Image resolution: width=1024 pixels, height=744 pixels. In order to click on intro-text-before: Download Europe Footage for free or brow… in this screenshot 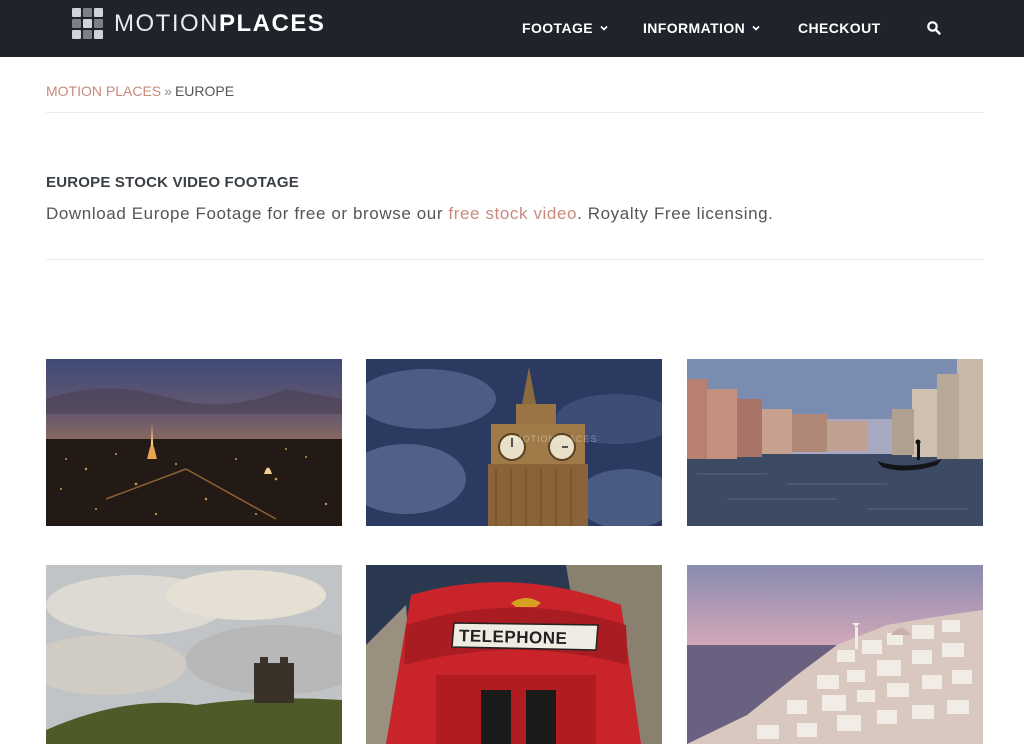, I will do `click(247, 213)`.